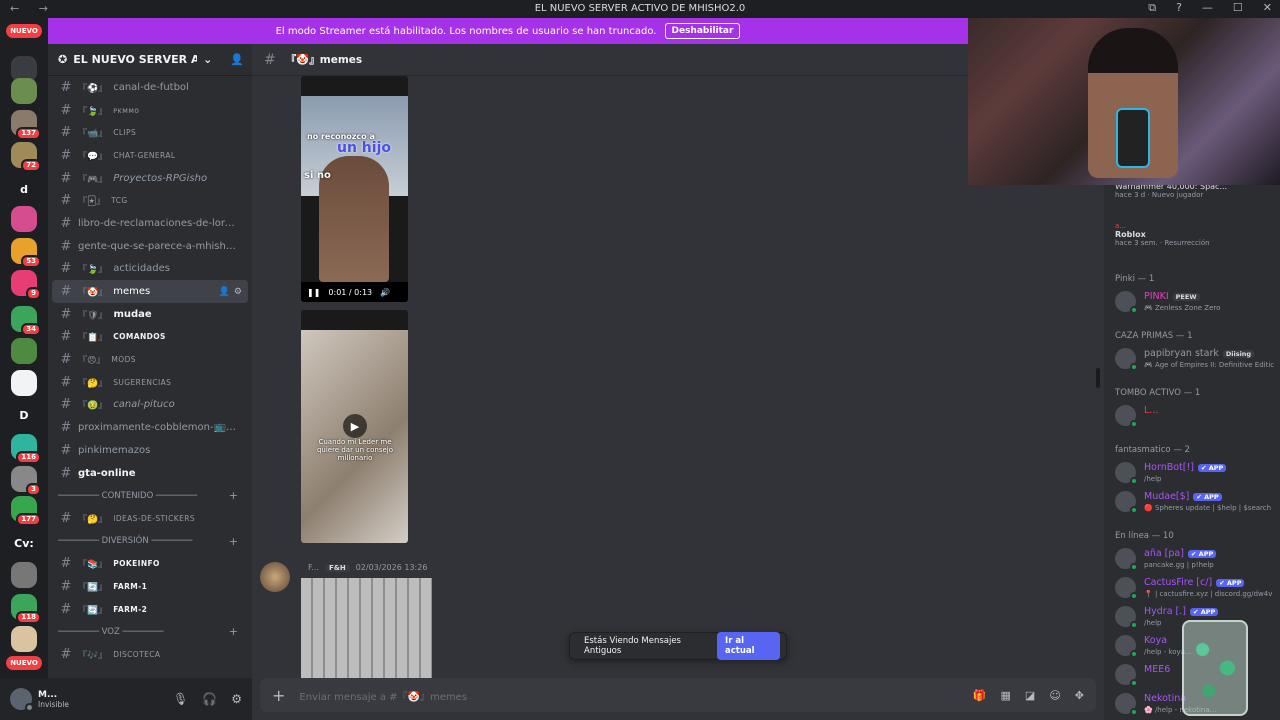 Image resolution: width=1280 pixels, height=720 pixels. What do you see at coordinates (313, 292) in the screenshot?
I see `pause-icon: ❚❚` at bounding box center [313, 292].